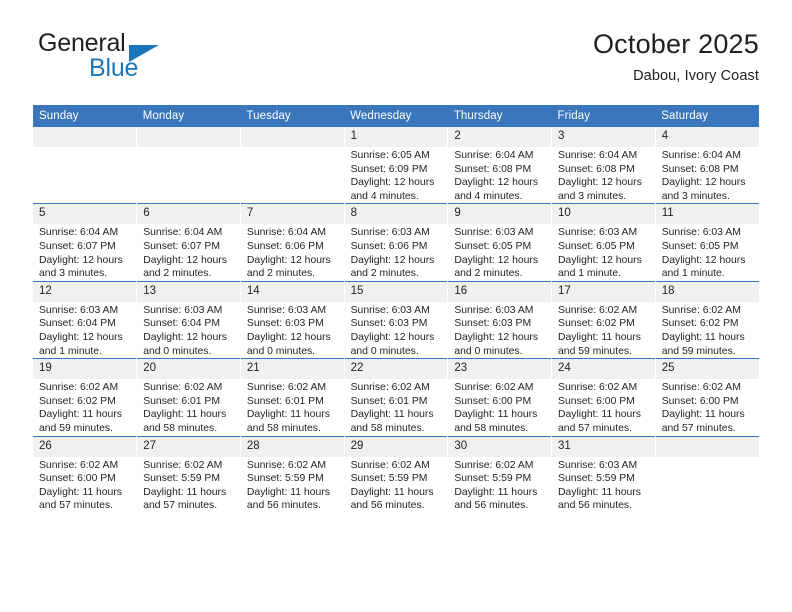 The image size is (792, 612). I want to click on day-number: 27, so click(188, 446).